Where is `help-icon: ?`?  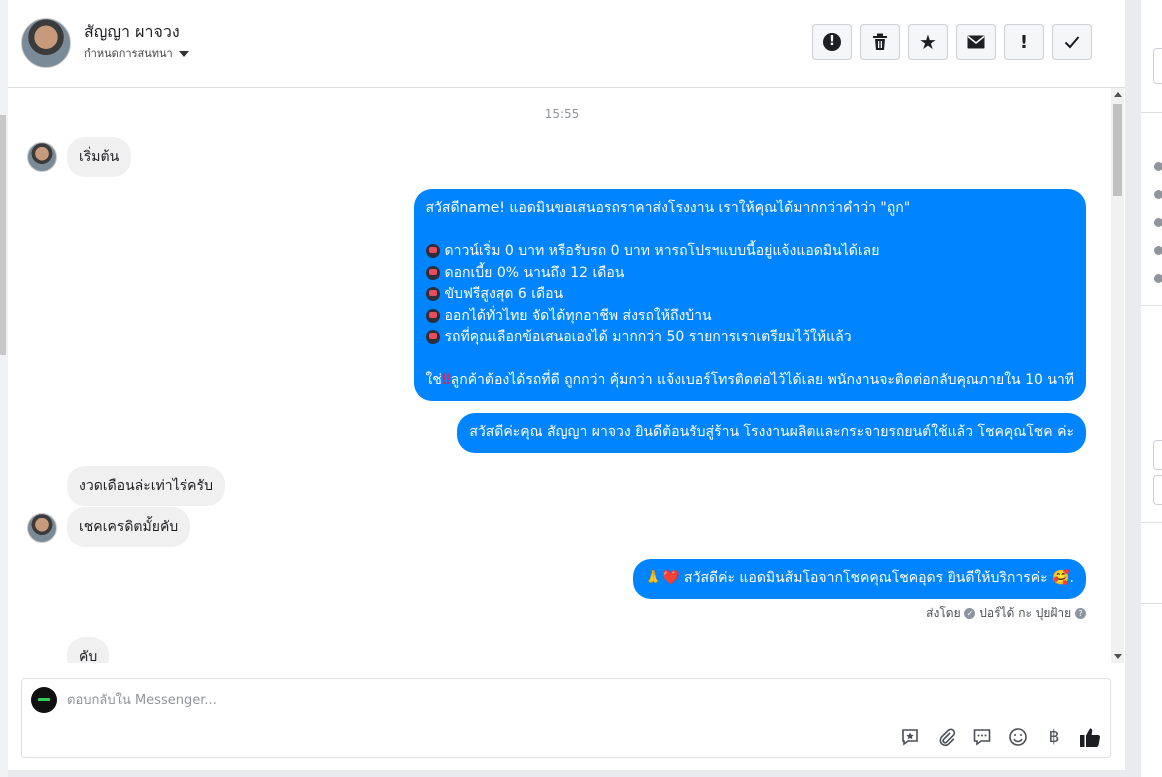 help-icon: ? is located at coordinates (1080, 613).